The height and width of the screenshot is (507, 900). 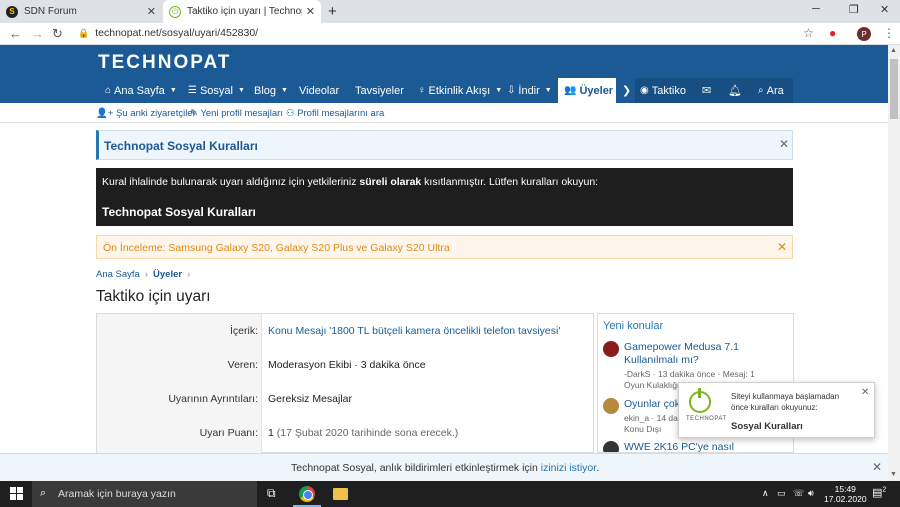 What do you see at coordinates (167, 274) in the screenshot?
I see `breadcrumb-members: Üyeler` at bounding box center [167, 274].